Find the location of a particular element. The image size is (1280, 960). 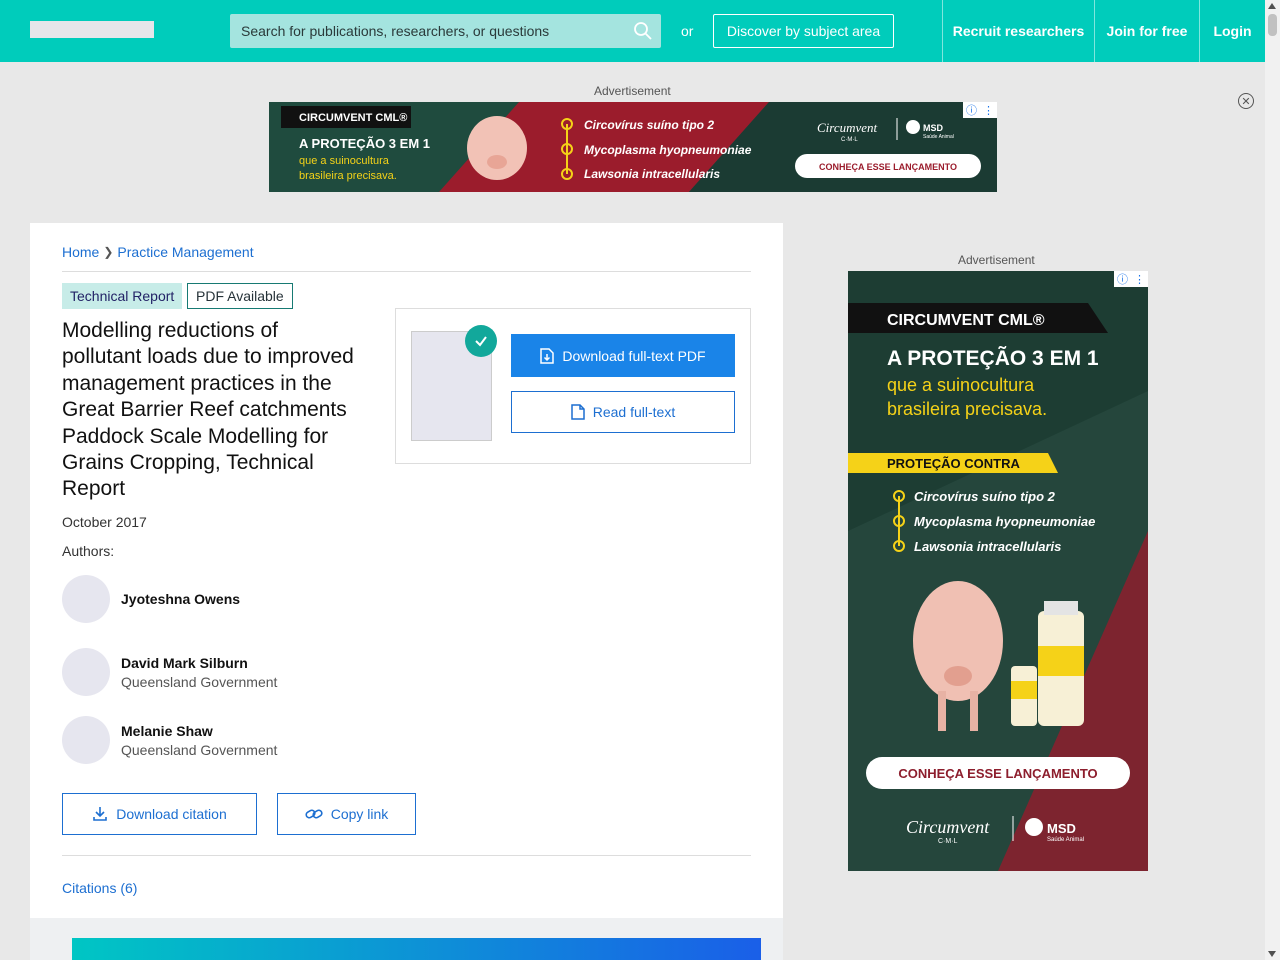

download-citation-label: Download citation is located at coordinates (171, 814).